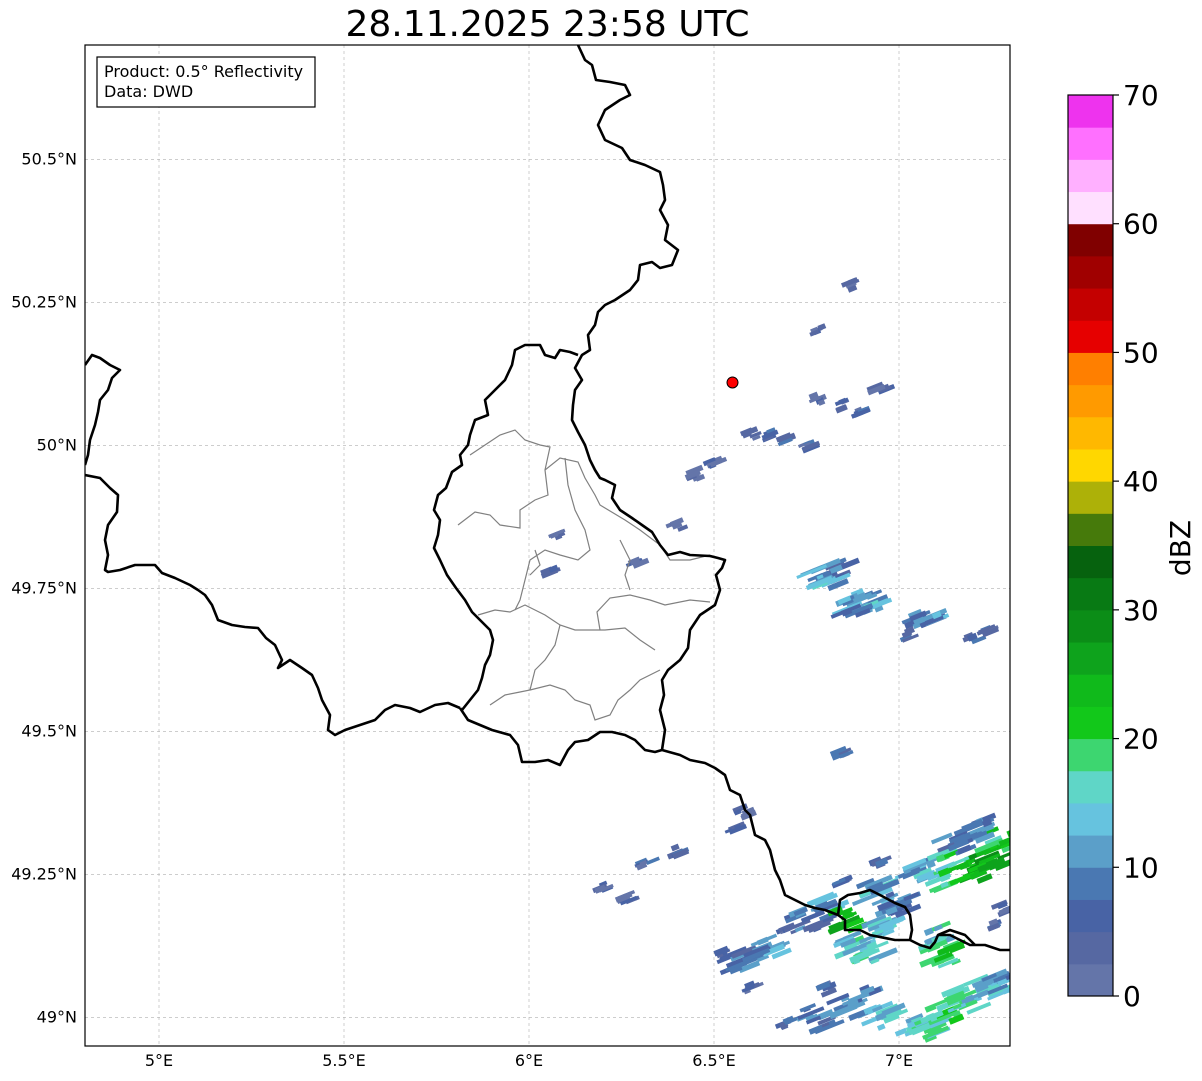 Image resolution: width=1202 pixels, height=1081 pixels. Describe the element at coordinates (1141, 481) in the screenshot. I see `colorbar-tick-label: 40` at that location.